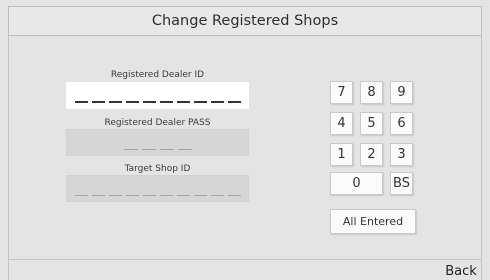  What do you see at coordinates (341, 123) in the screenshot?
I see `key-4: 4` at bounding box center [341, 123].